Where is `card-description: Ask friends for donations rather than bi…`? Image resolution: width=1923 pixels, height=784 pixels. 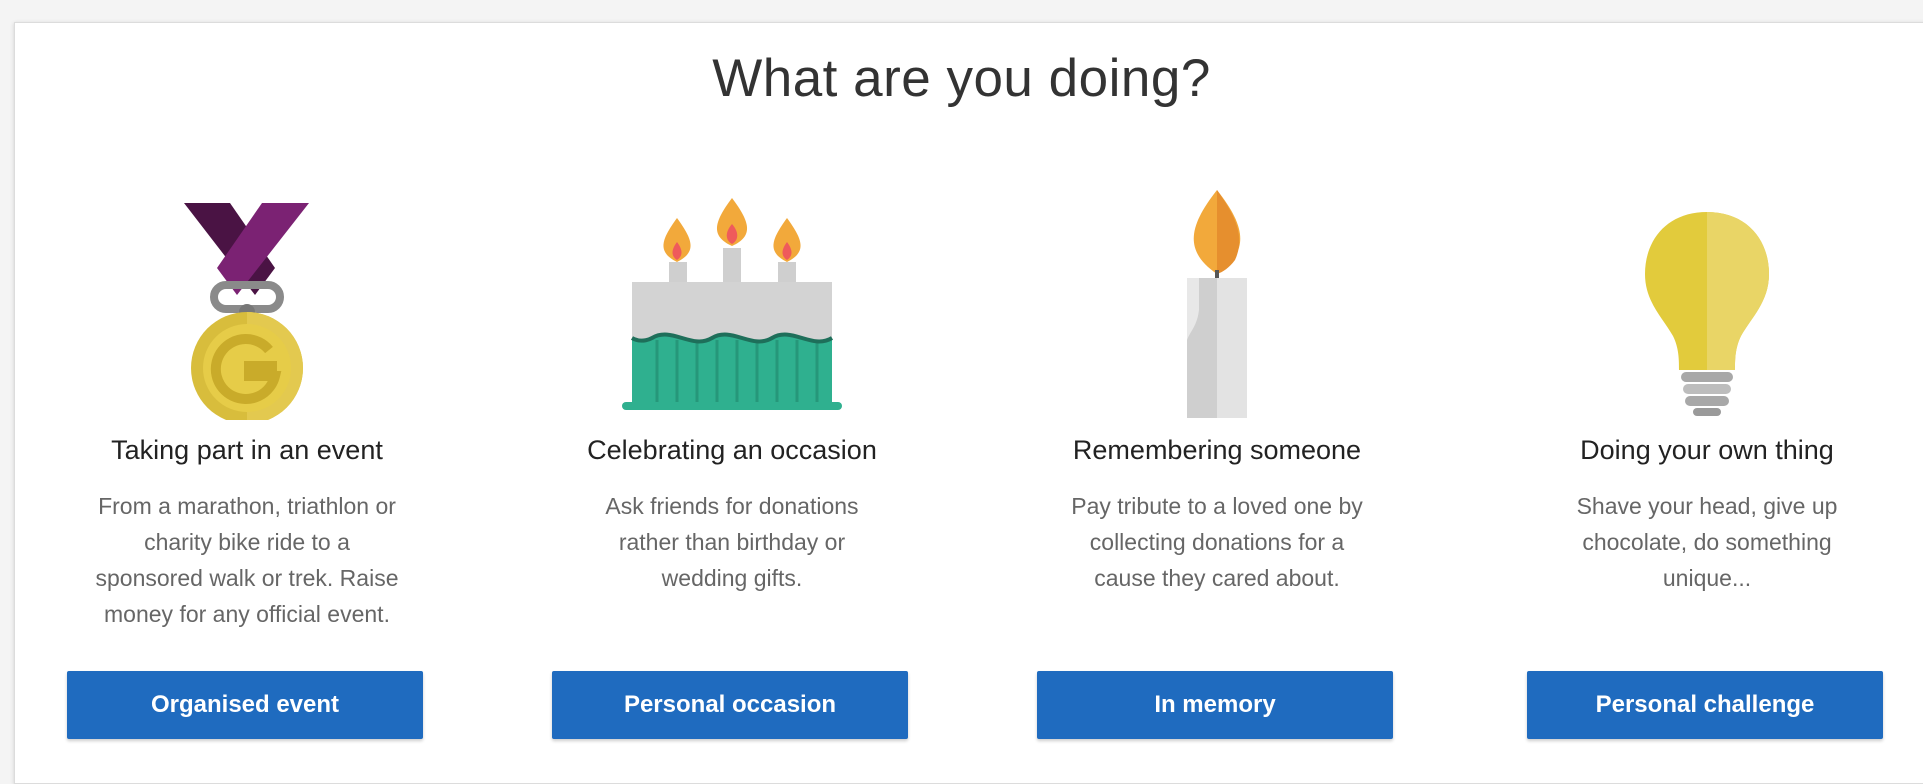
card-description: Ask friends for donations rather than bi… is located at coordinates (732, 542).